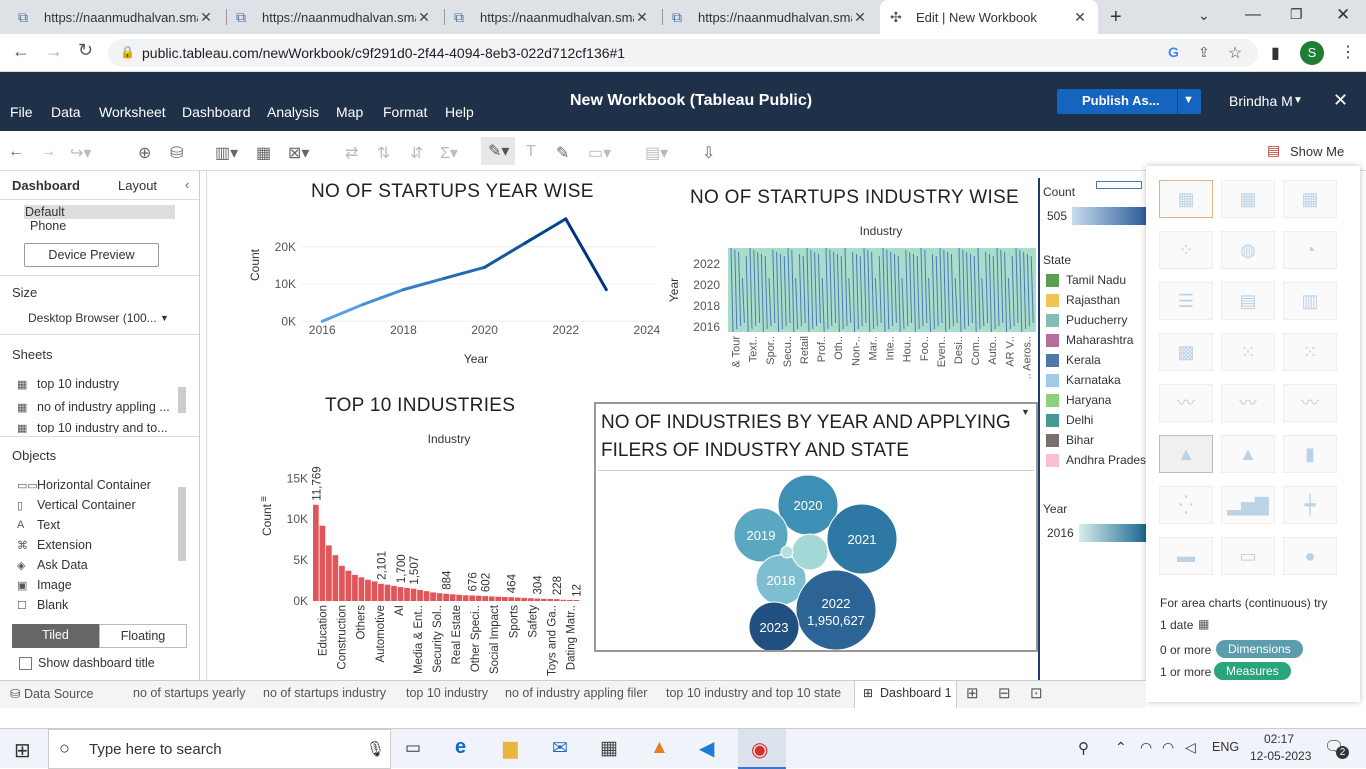  I want to click on presentation-icon: ▤▾, so click(656, 153).